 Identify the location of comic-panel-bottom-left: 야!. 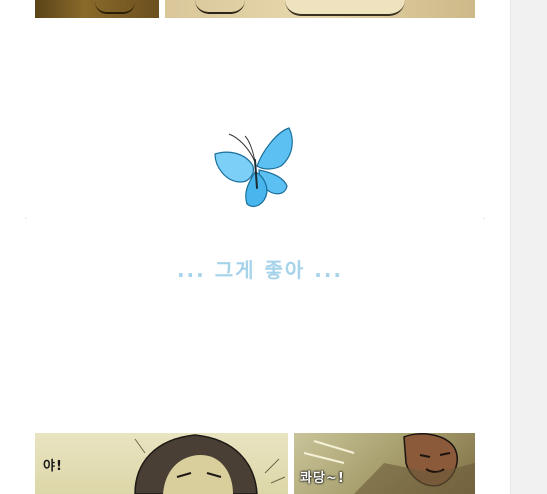
(161, 463).